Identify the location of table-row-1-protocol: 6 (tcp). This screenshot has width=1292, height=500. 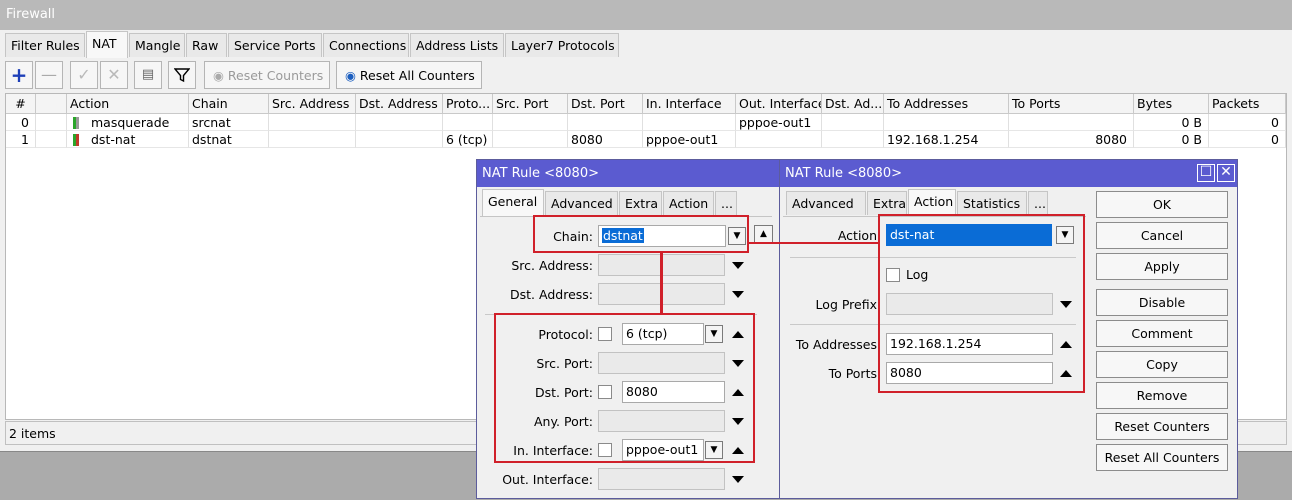
(468, 139).